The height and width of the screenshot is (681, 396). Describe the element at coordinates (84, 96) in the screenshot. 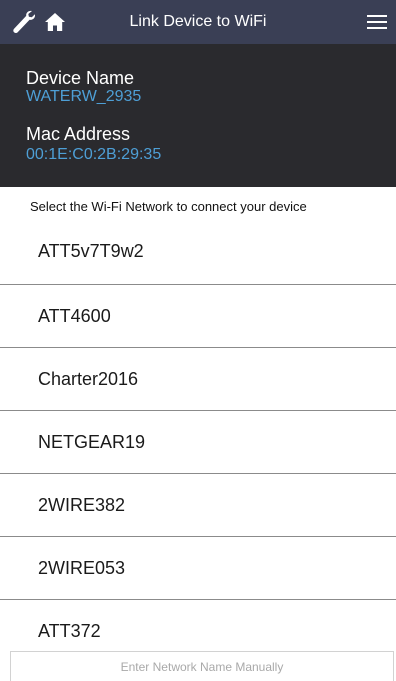

I see `device-name-value: WATERW_2935` at that location.